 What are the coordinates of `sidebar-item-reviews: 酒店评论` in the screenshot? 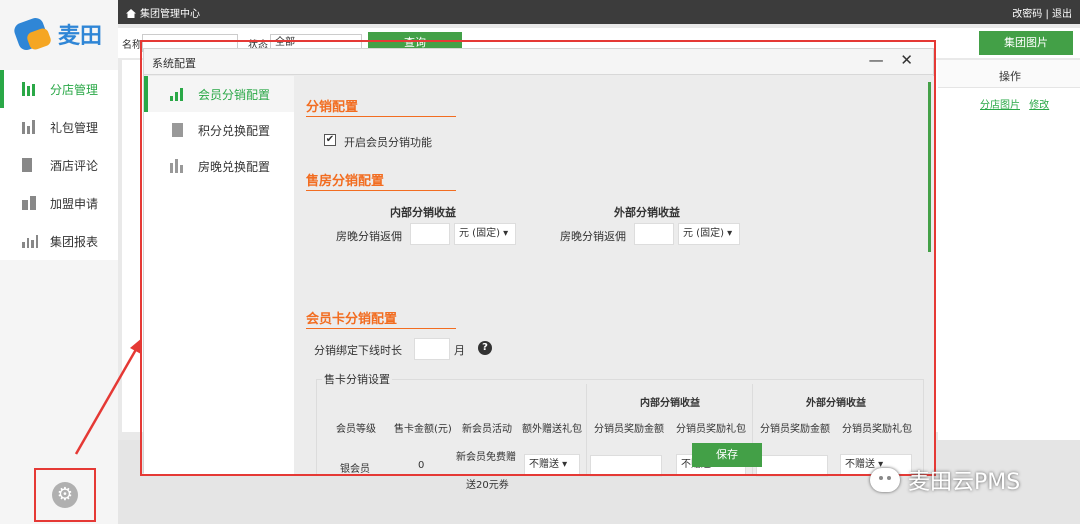 It's located at (59, 165).